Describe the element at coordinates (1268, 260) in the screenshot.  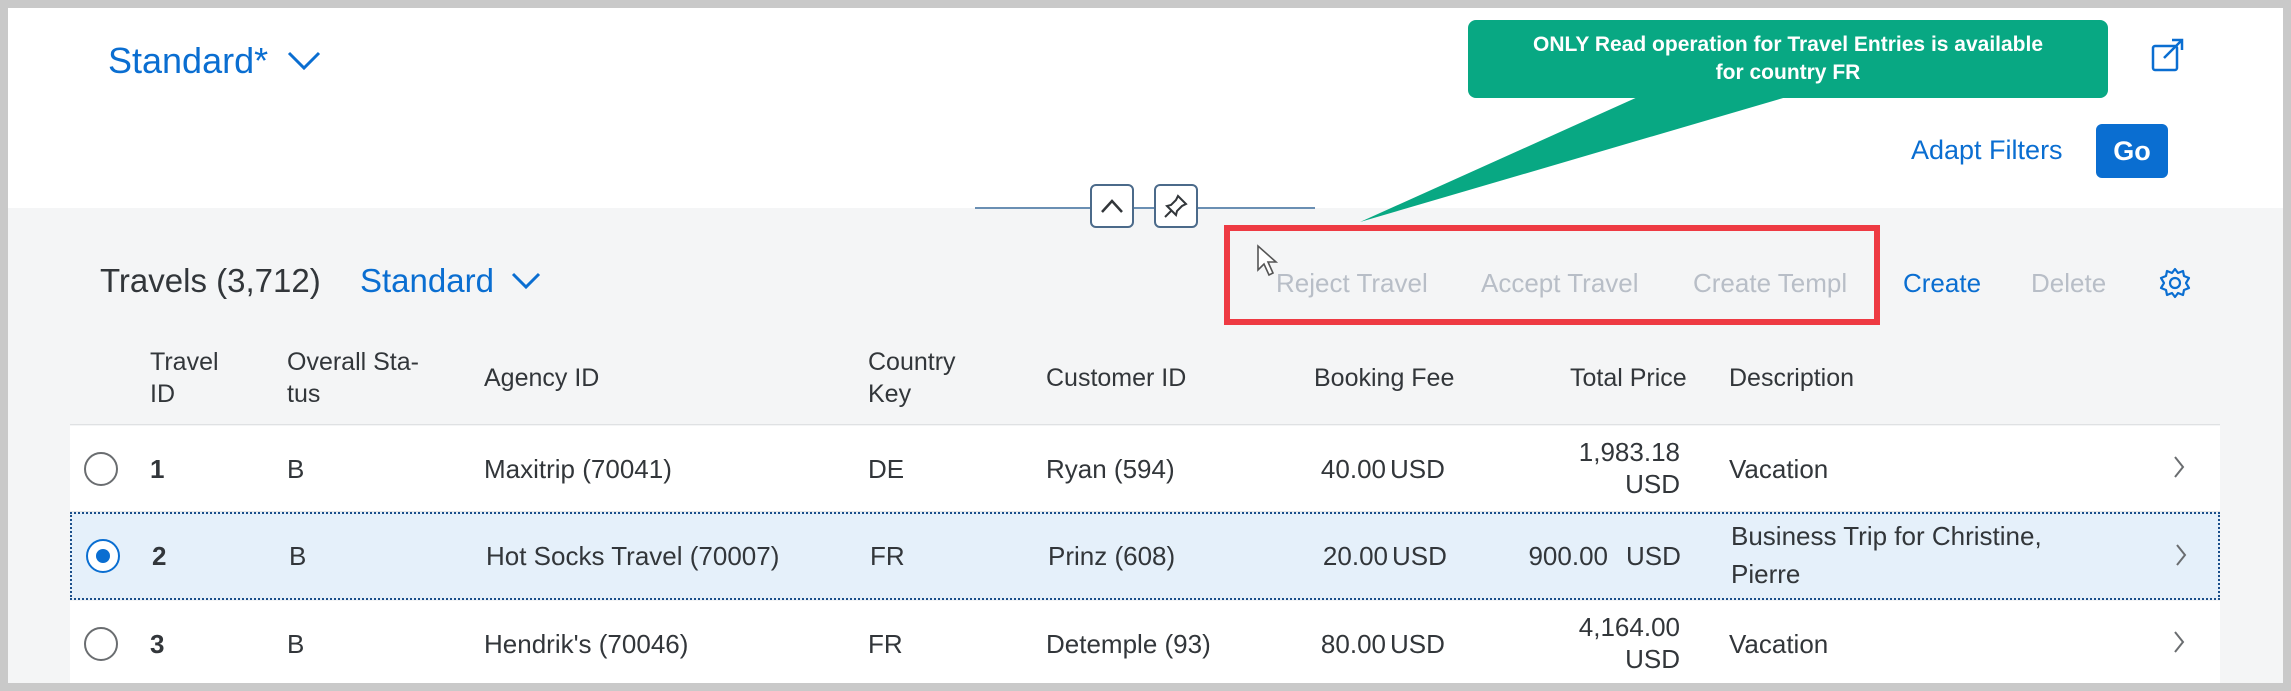
I see `mouse-cursor-icon` at that location.